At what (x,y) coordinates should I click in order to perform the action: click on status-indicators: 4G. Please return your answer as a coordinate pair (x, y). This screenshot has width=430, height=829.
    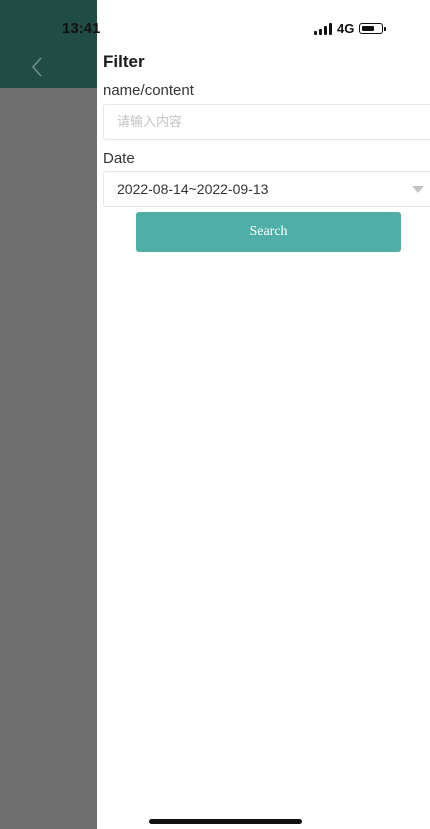
    Looking at the image, I should click on (350, 28).